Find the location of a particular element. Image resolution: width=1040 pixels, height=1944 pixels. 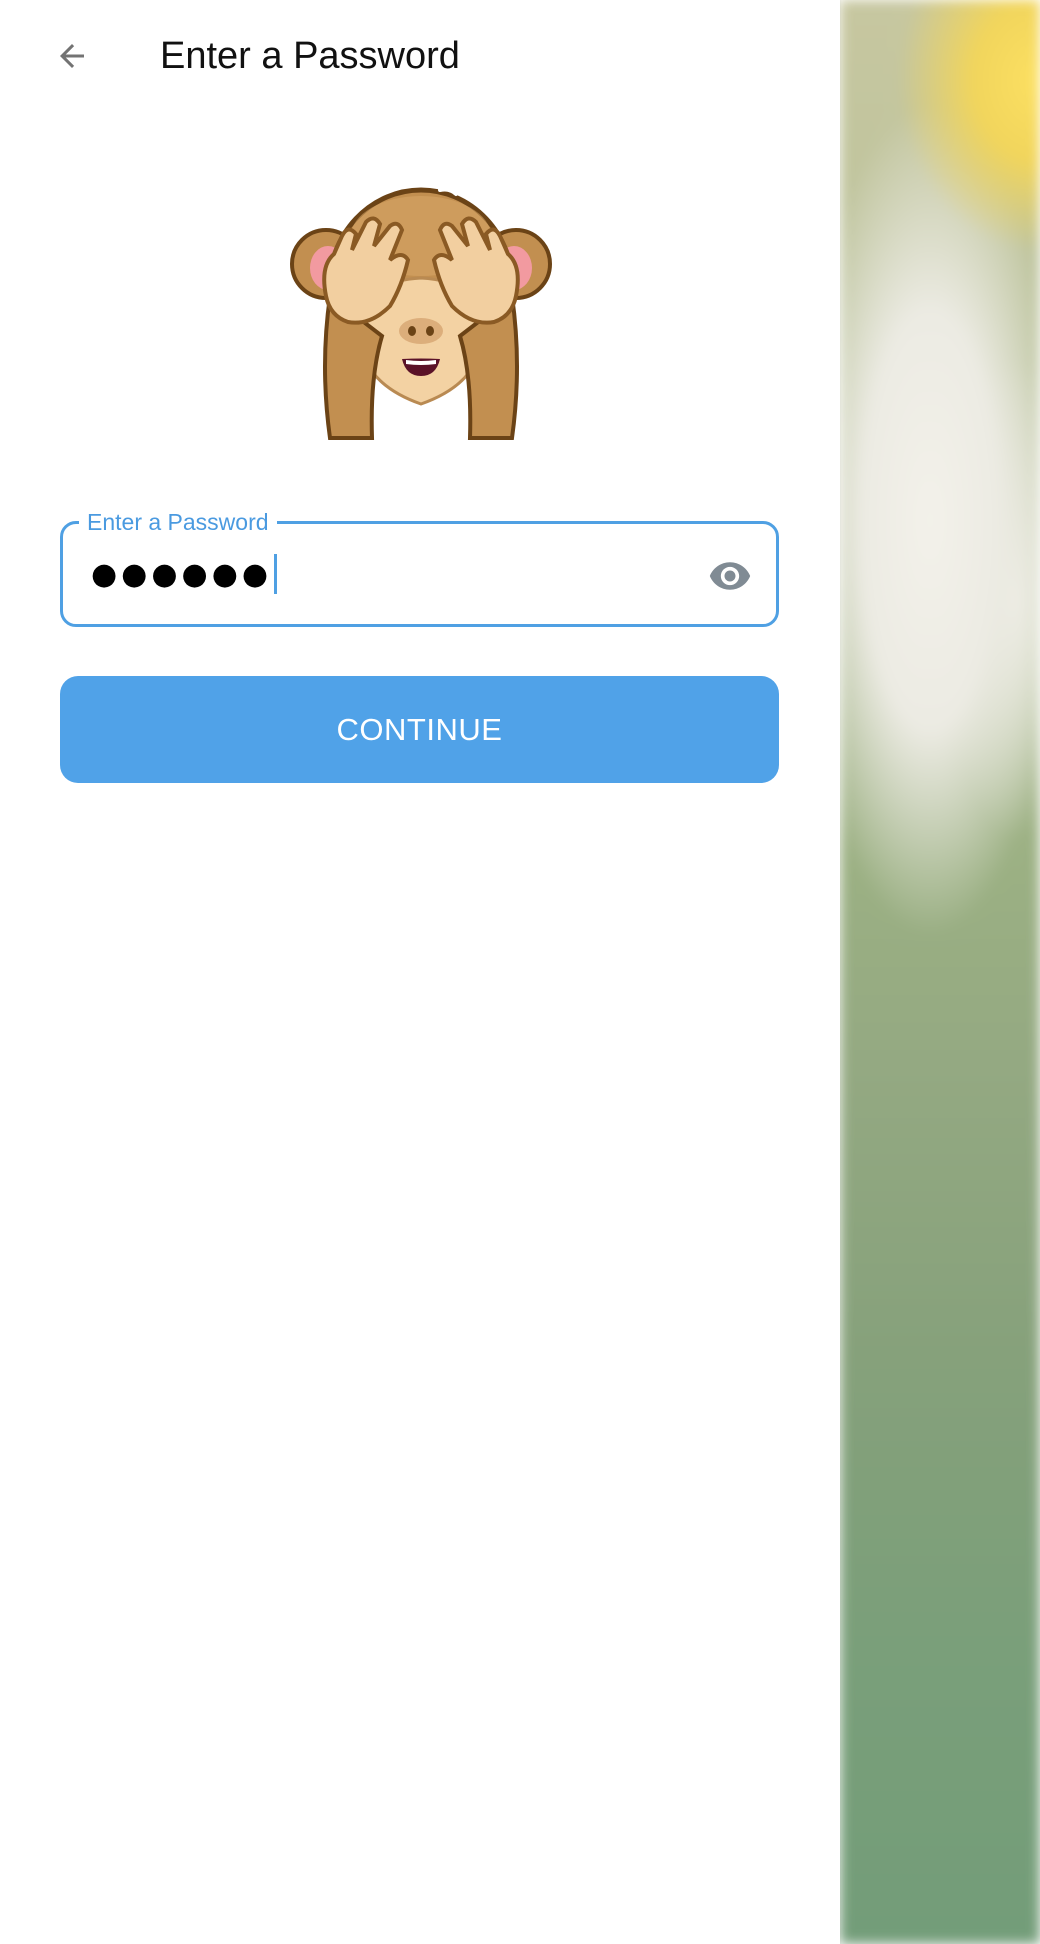

password-input: ●●●●●● is located at coordinates (184, 574).